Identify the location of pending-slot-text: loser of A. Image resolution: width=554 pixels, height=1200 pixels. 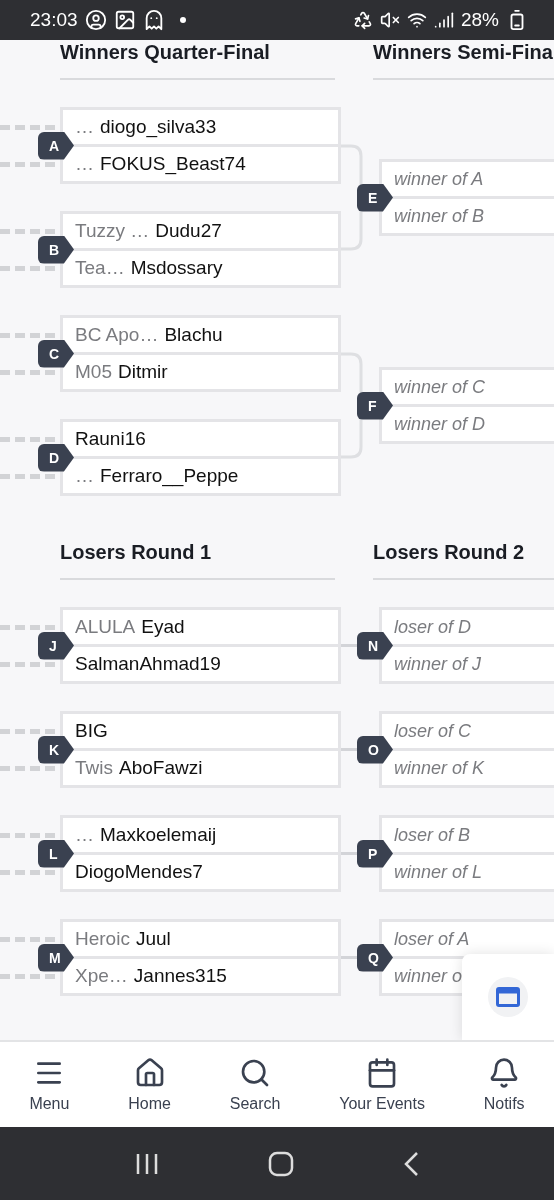
(432, 939).